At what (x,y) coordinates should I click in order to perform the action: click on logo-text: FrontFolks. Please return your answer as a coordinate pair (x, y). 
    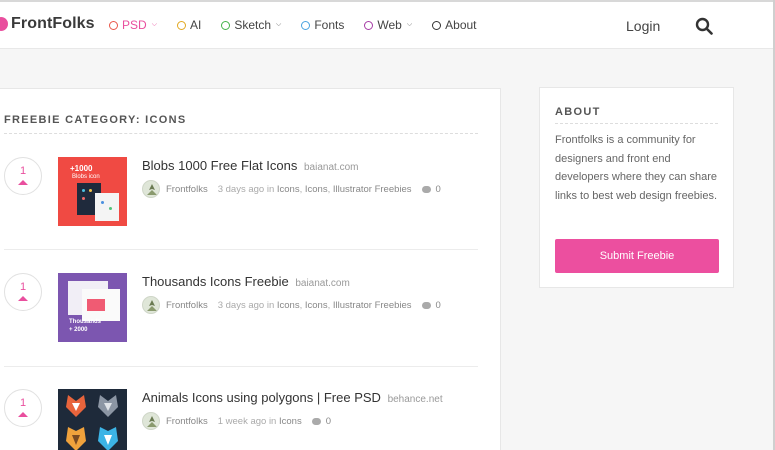
    Looking at the image, I should click on (53, 23).